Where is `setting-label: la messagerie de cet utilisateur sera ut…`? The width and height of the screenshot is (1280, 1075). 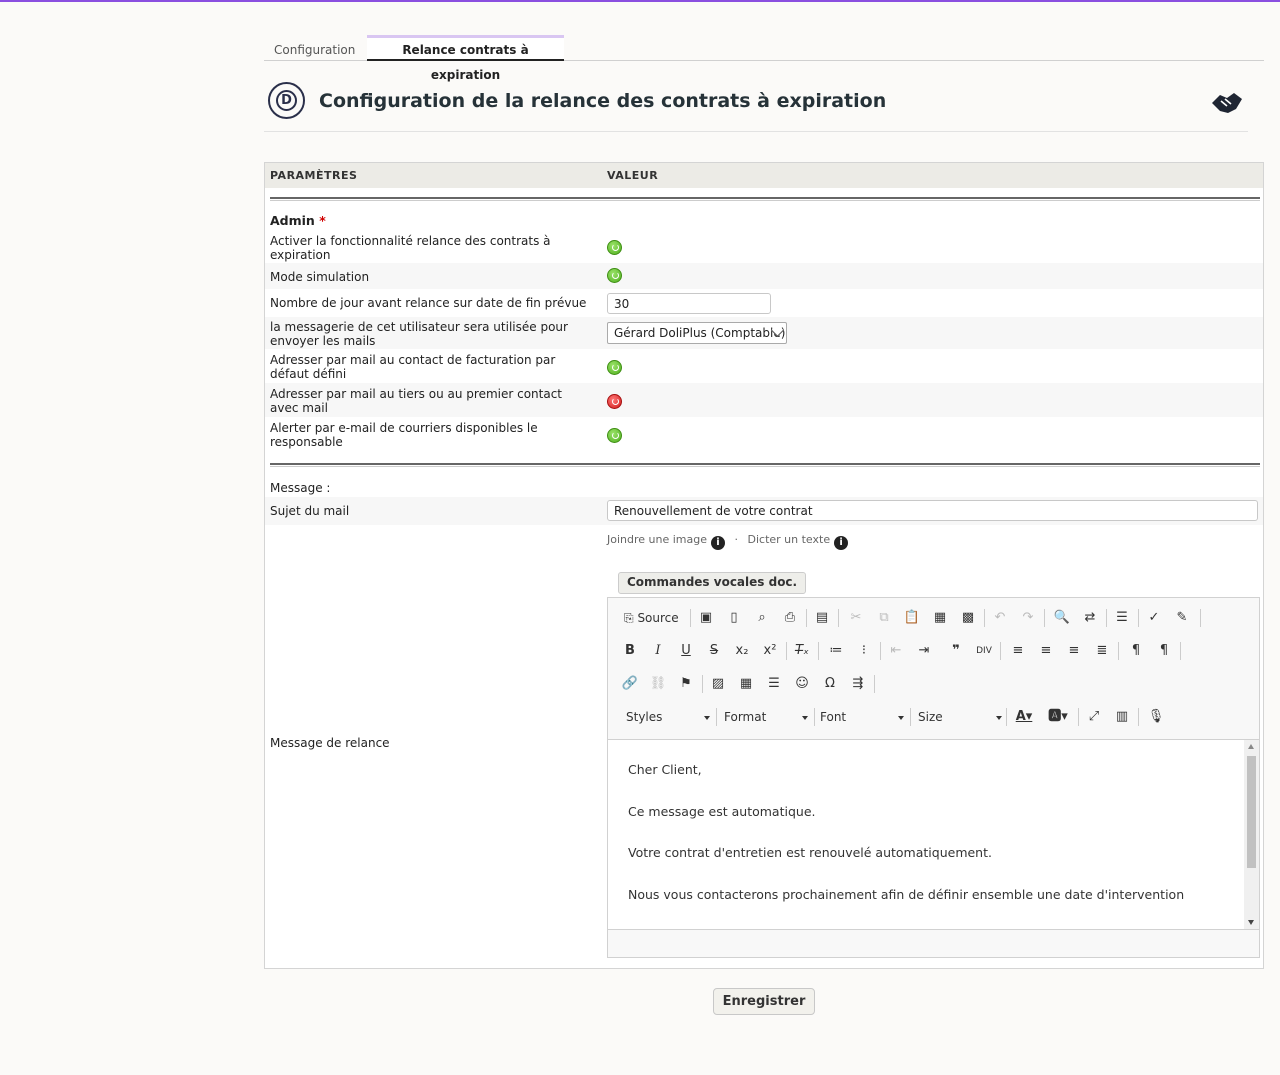
setting-label: la messagerie de cet utilisateur sera ut… is located at coordinates (419, 334).